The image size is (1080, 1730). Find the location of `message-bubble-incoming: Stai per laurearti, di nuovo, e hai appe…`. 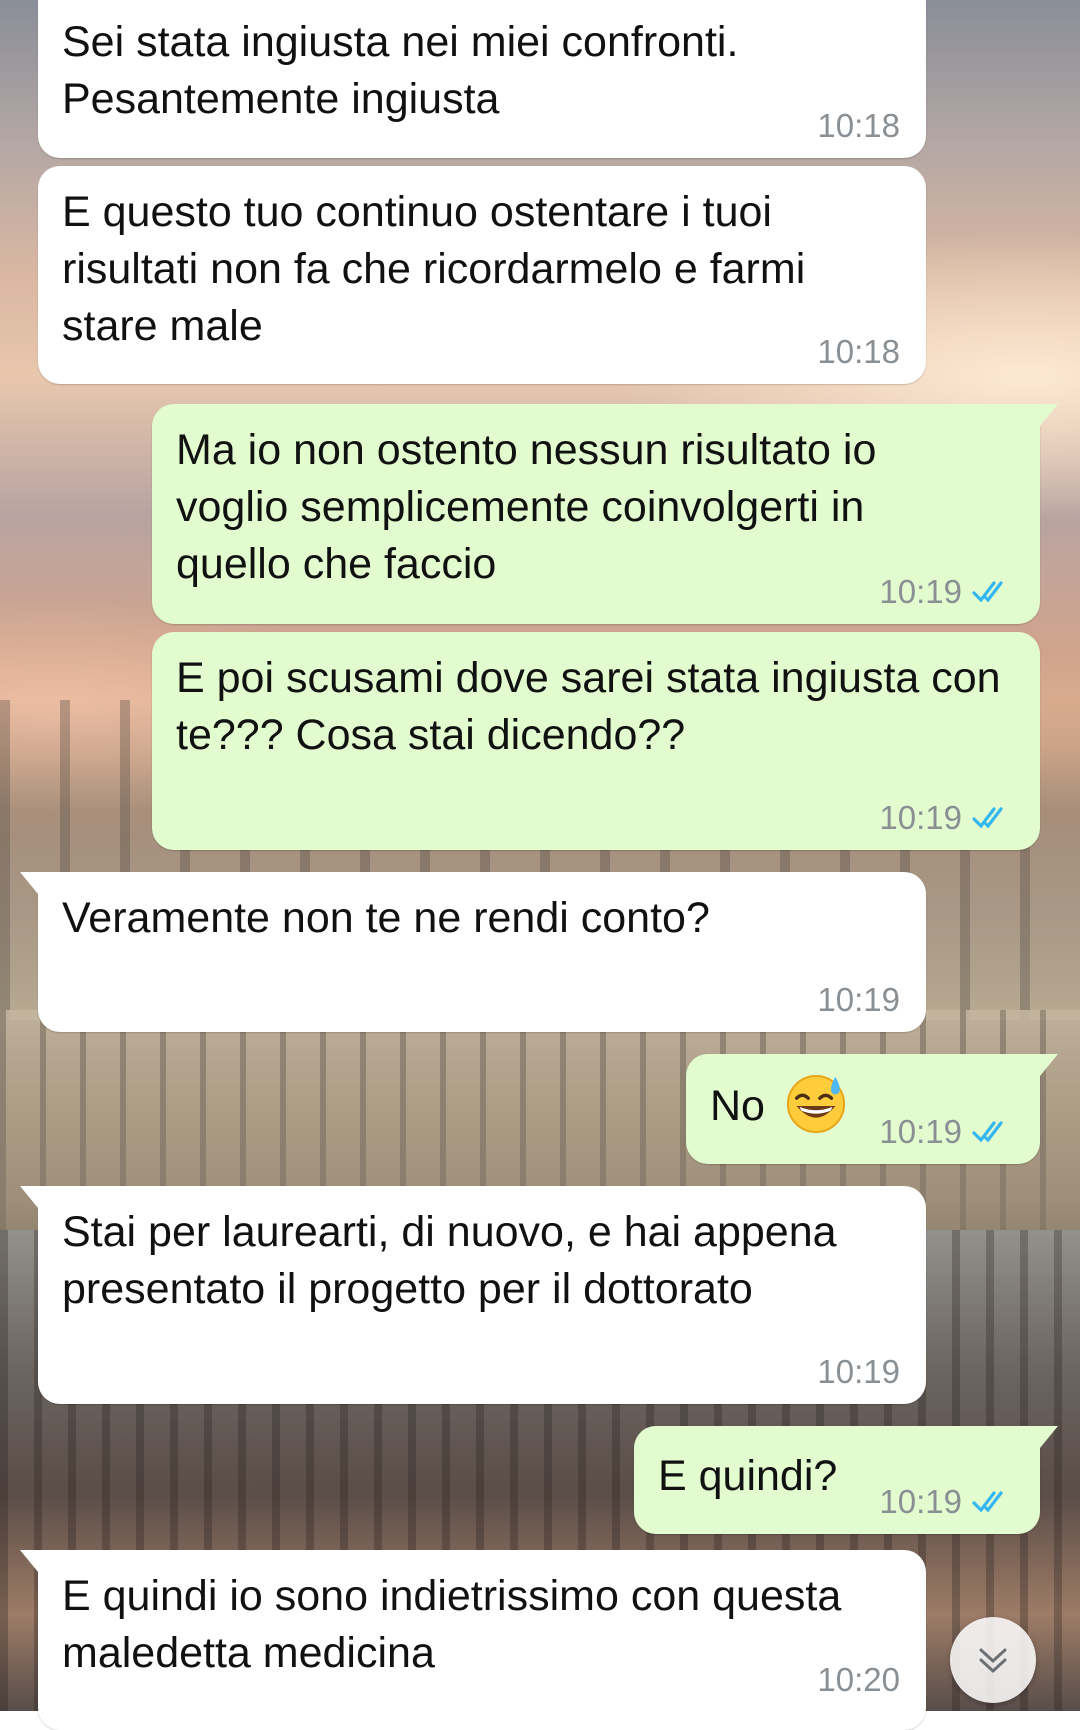

message-bubble-incoming: Stai per laurearti, di nuovo, e hai appe… is located at coordinates (473, 1295).